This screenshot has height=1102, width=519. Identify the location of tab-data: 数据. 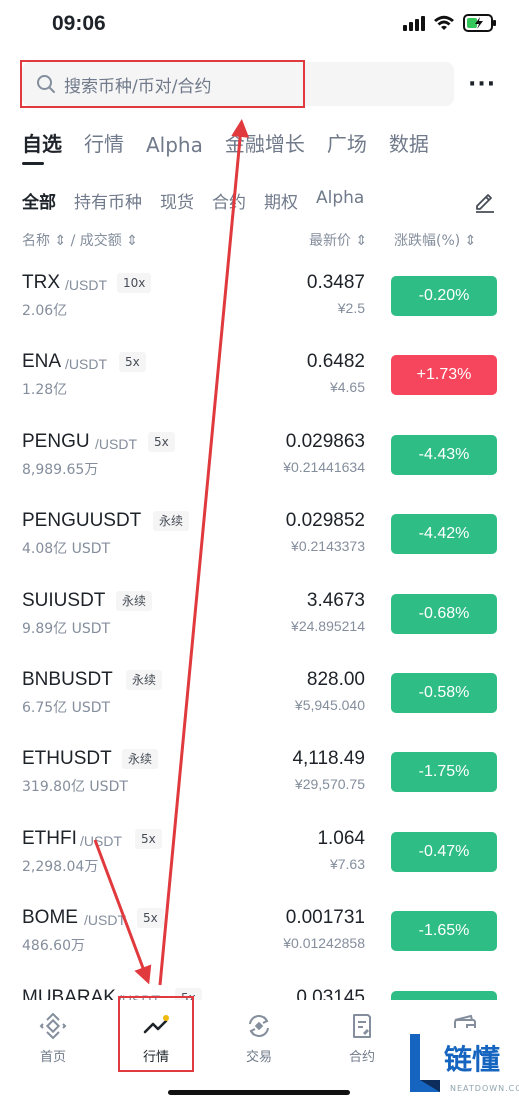
(409, 142).